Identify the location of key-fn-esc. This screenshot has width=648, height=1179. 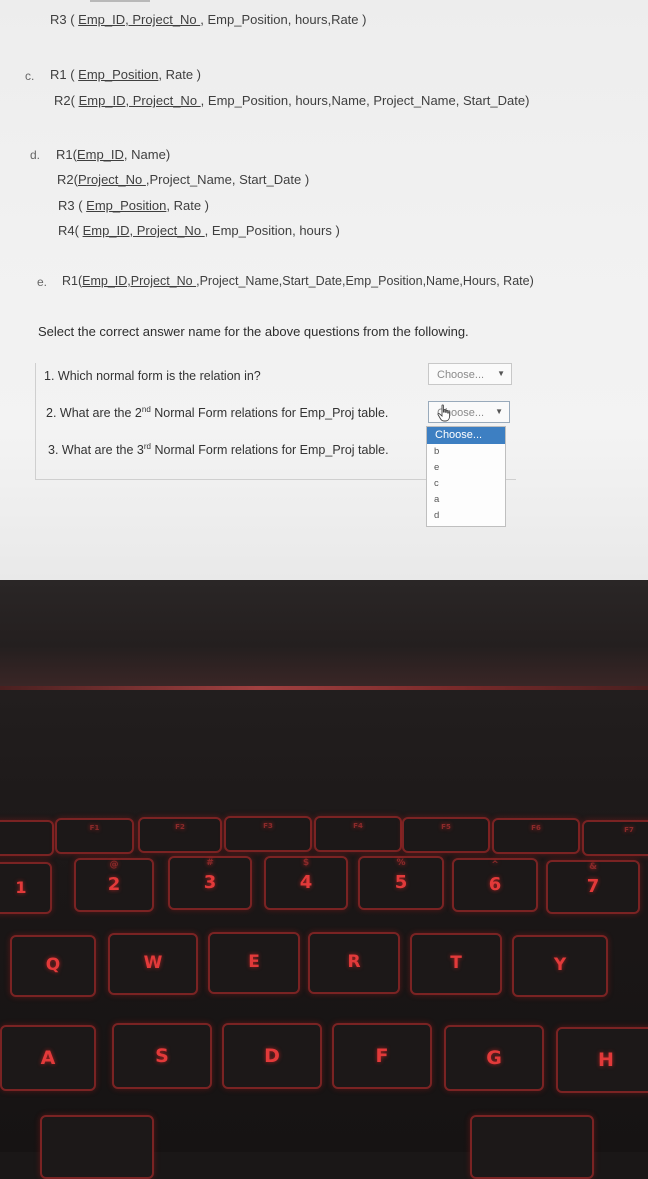
(27, 838).